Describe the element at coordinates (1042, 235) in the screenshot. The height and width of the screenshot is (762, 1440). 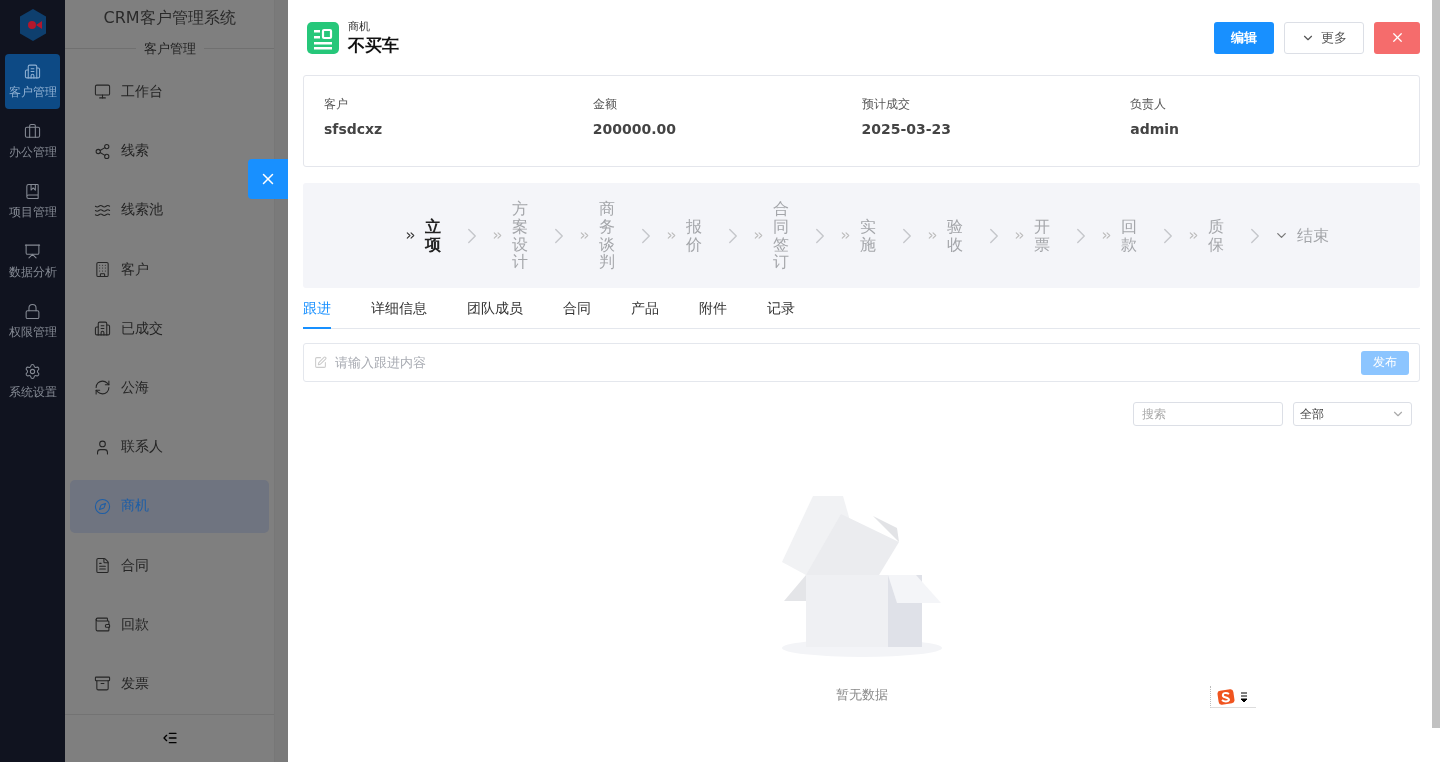
I see `stage-label: 开票` at that location.